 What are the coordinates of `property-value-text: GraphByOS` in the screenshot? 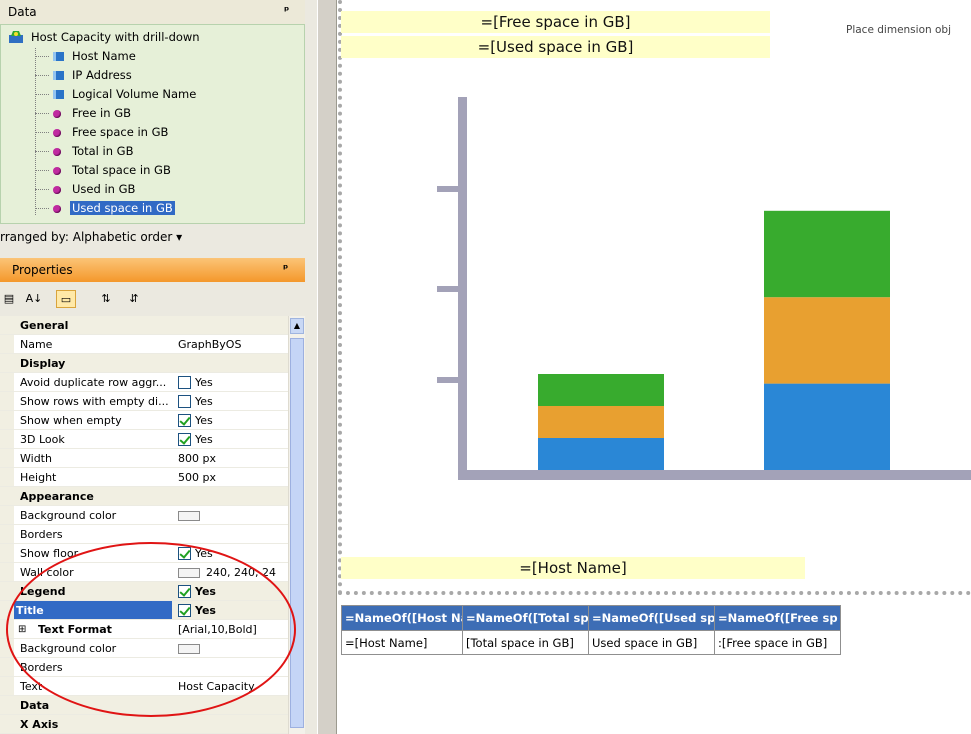 It's located at (210, 344).